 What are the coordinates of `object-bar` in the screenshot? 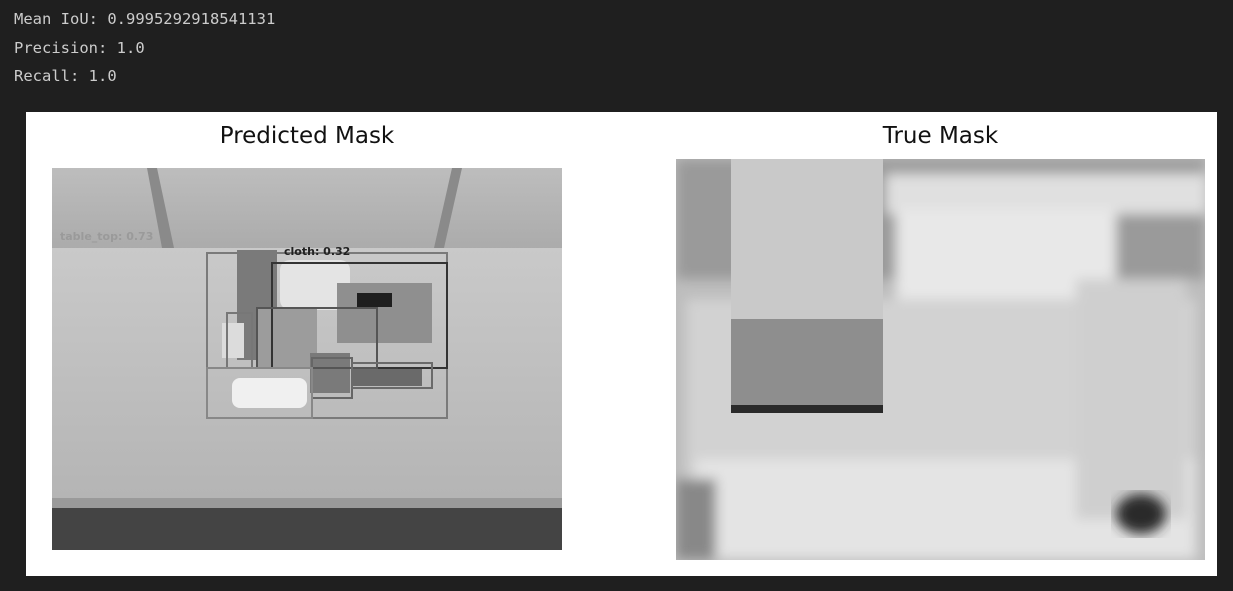 It's located at (387, 377).